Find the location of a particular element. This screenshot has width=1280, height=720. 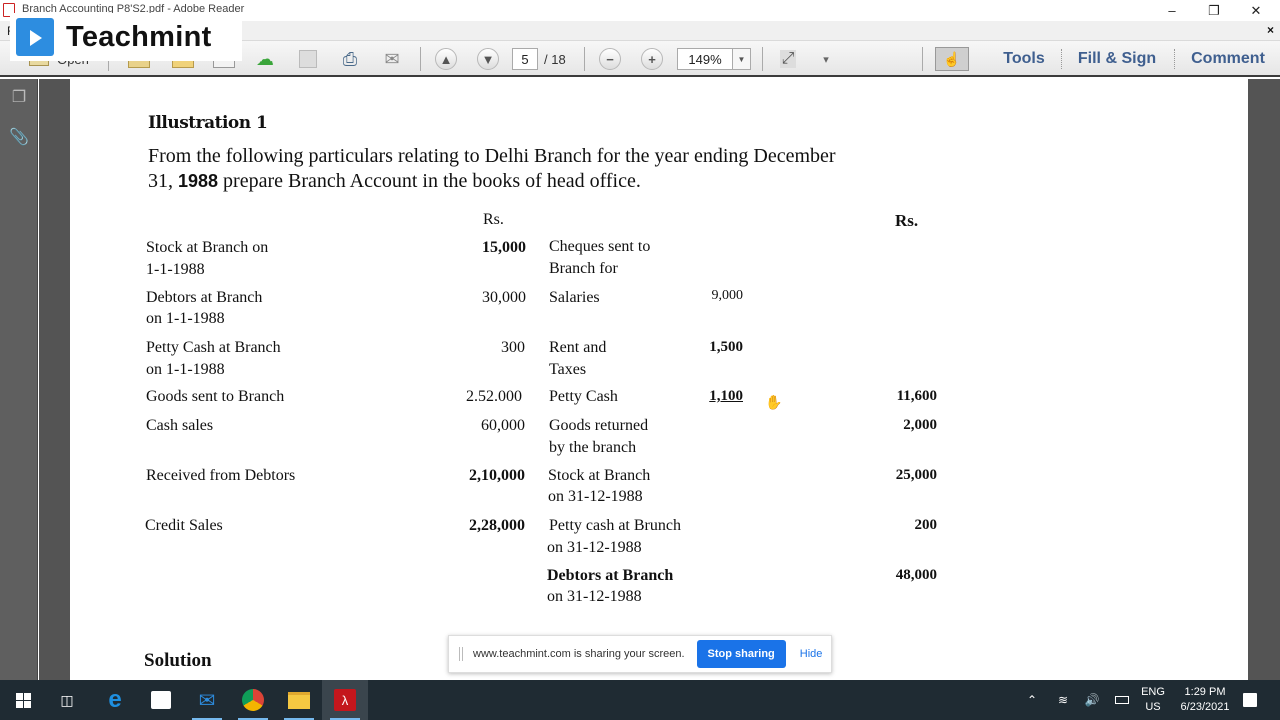

stop-sharing-button: Stop sharing is located at coordinates (741, 654).